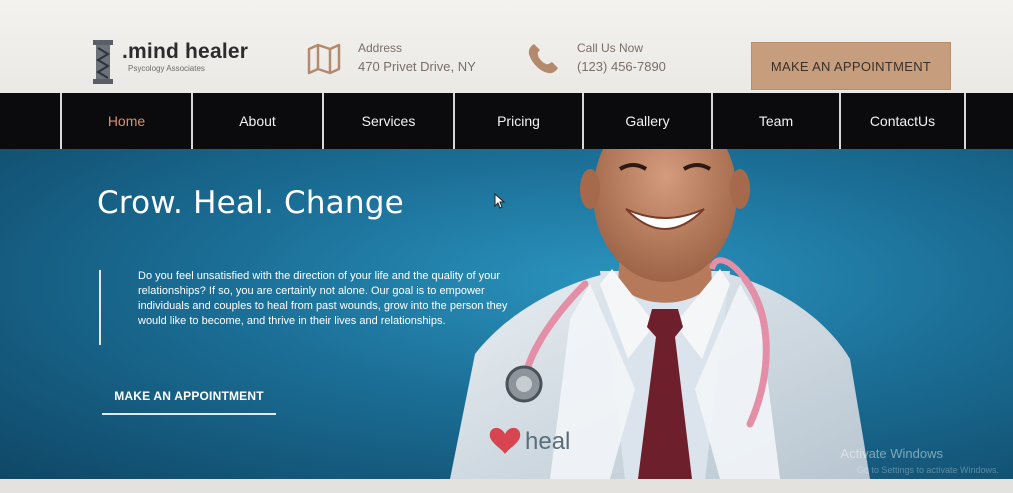 This screenshot has width=1013, height=493. What do you see at coordinates (506, 486) in the screenshot?
I see `page-bottom-strip` at bounding box center [506, 486].